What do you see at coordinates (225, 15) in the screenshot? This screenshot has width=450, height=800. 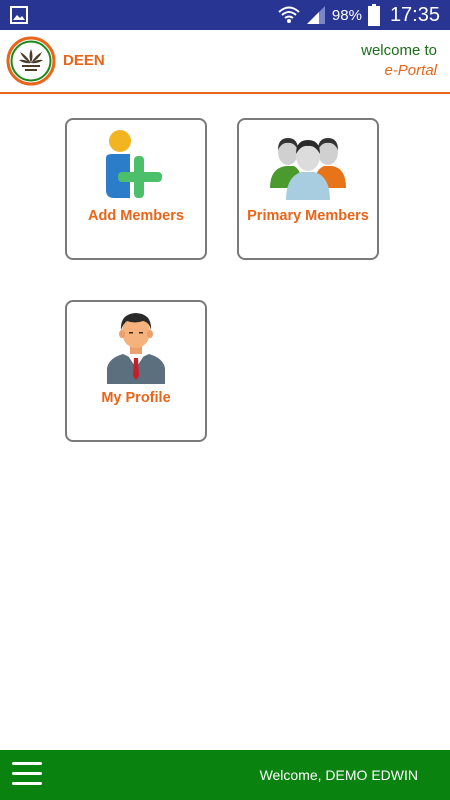 I see `status-bar: 98% 17:35` at bounding box center [225, 15].